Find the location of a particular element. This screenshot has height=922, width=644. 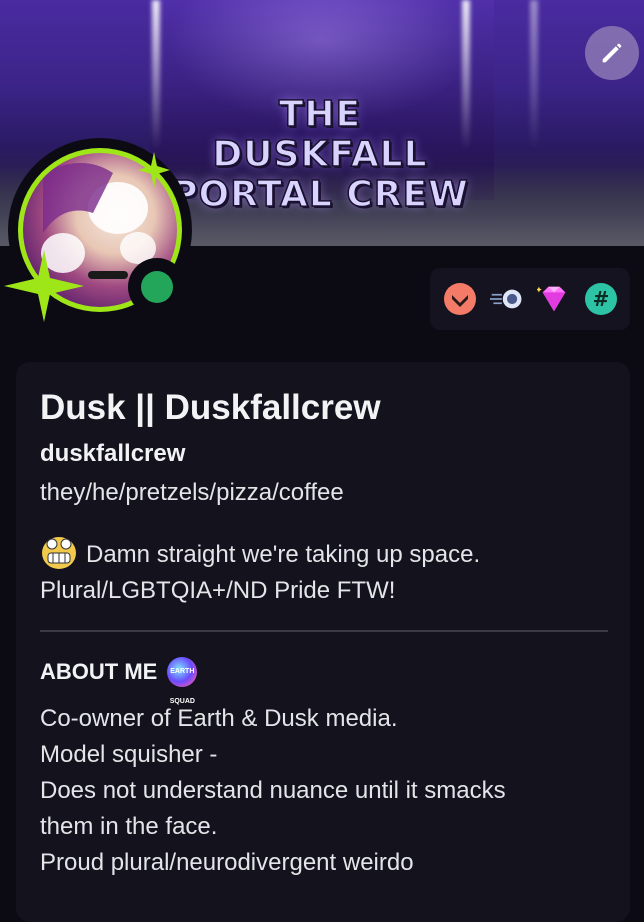

hashtag-text: # is located at coordinates (600, 299).